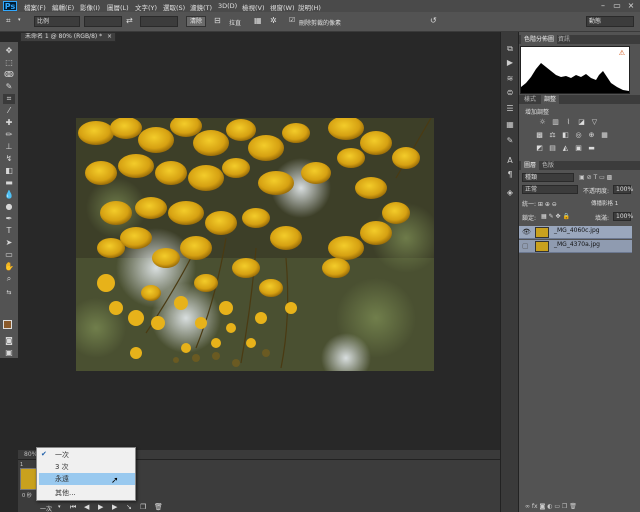 The height and width of the screenshot is (512, 640). I want to click on gradient-map-icon: ▬, so click(591, 148).